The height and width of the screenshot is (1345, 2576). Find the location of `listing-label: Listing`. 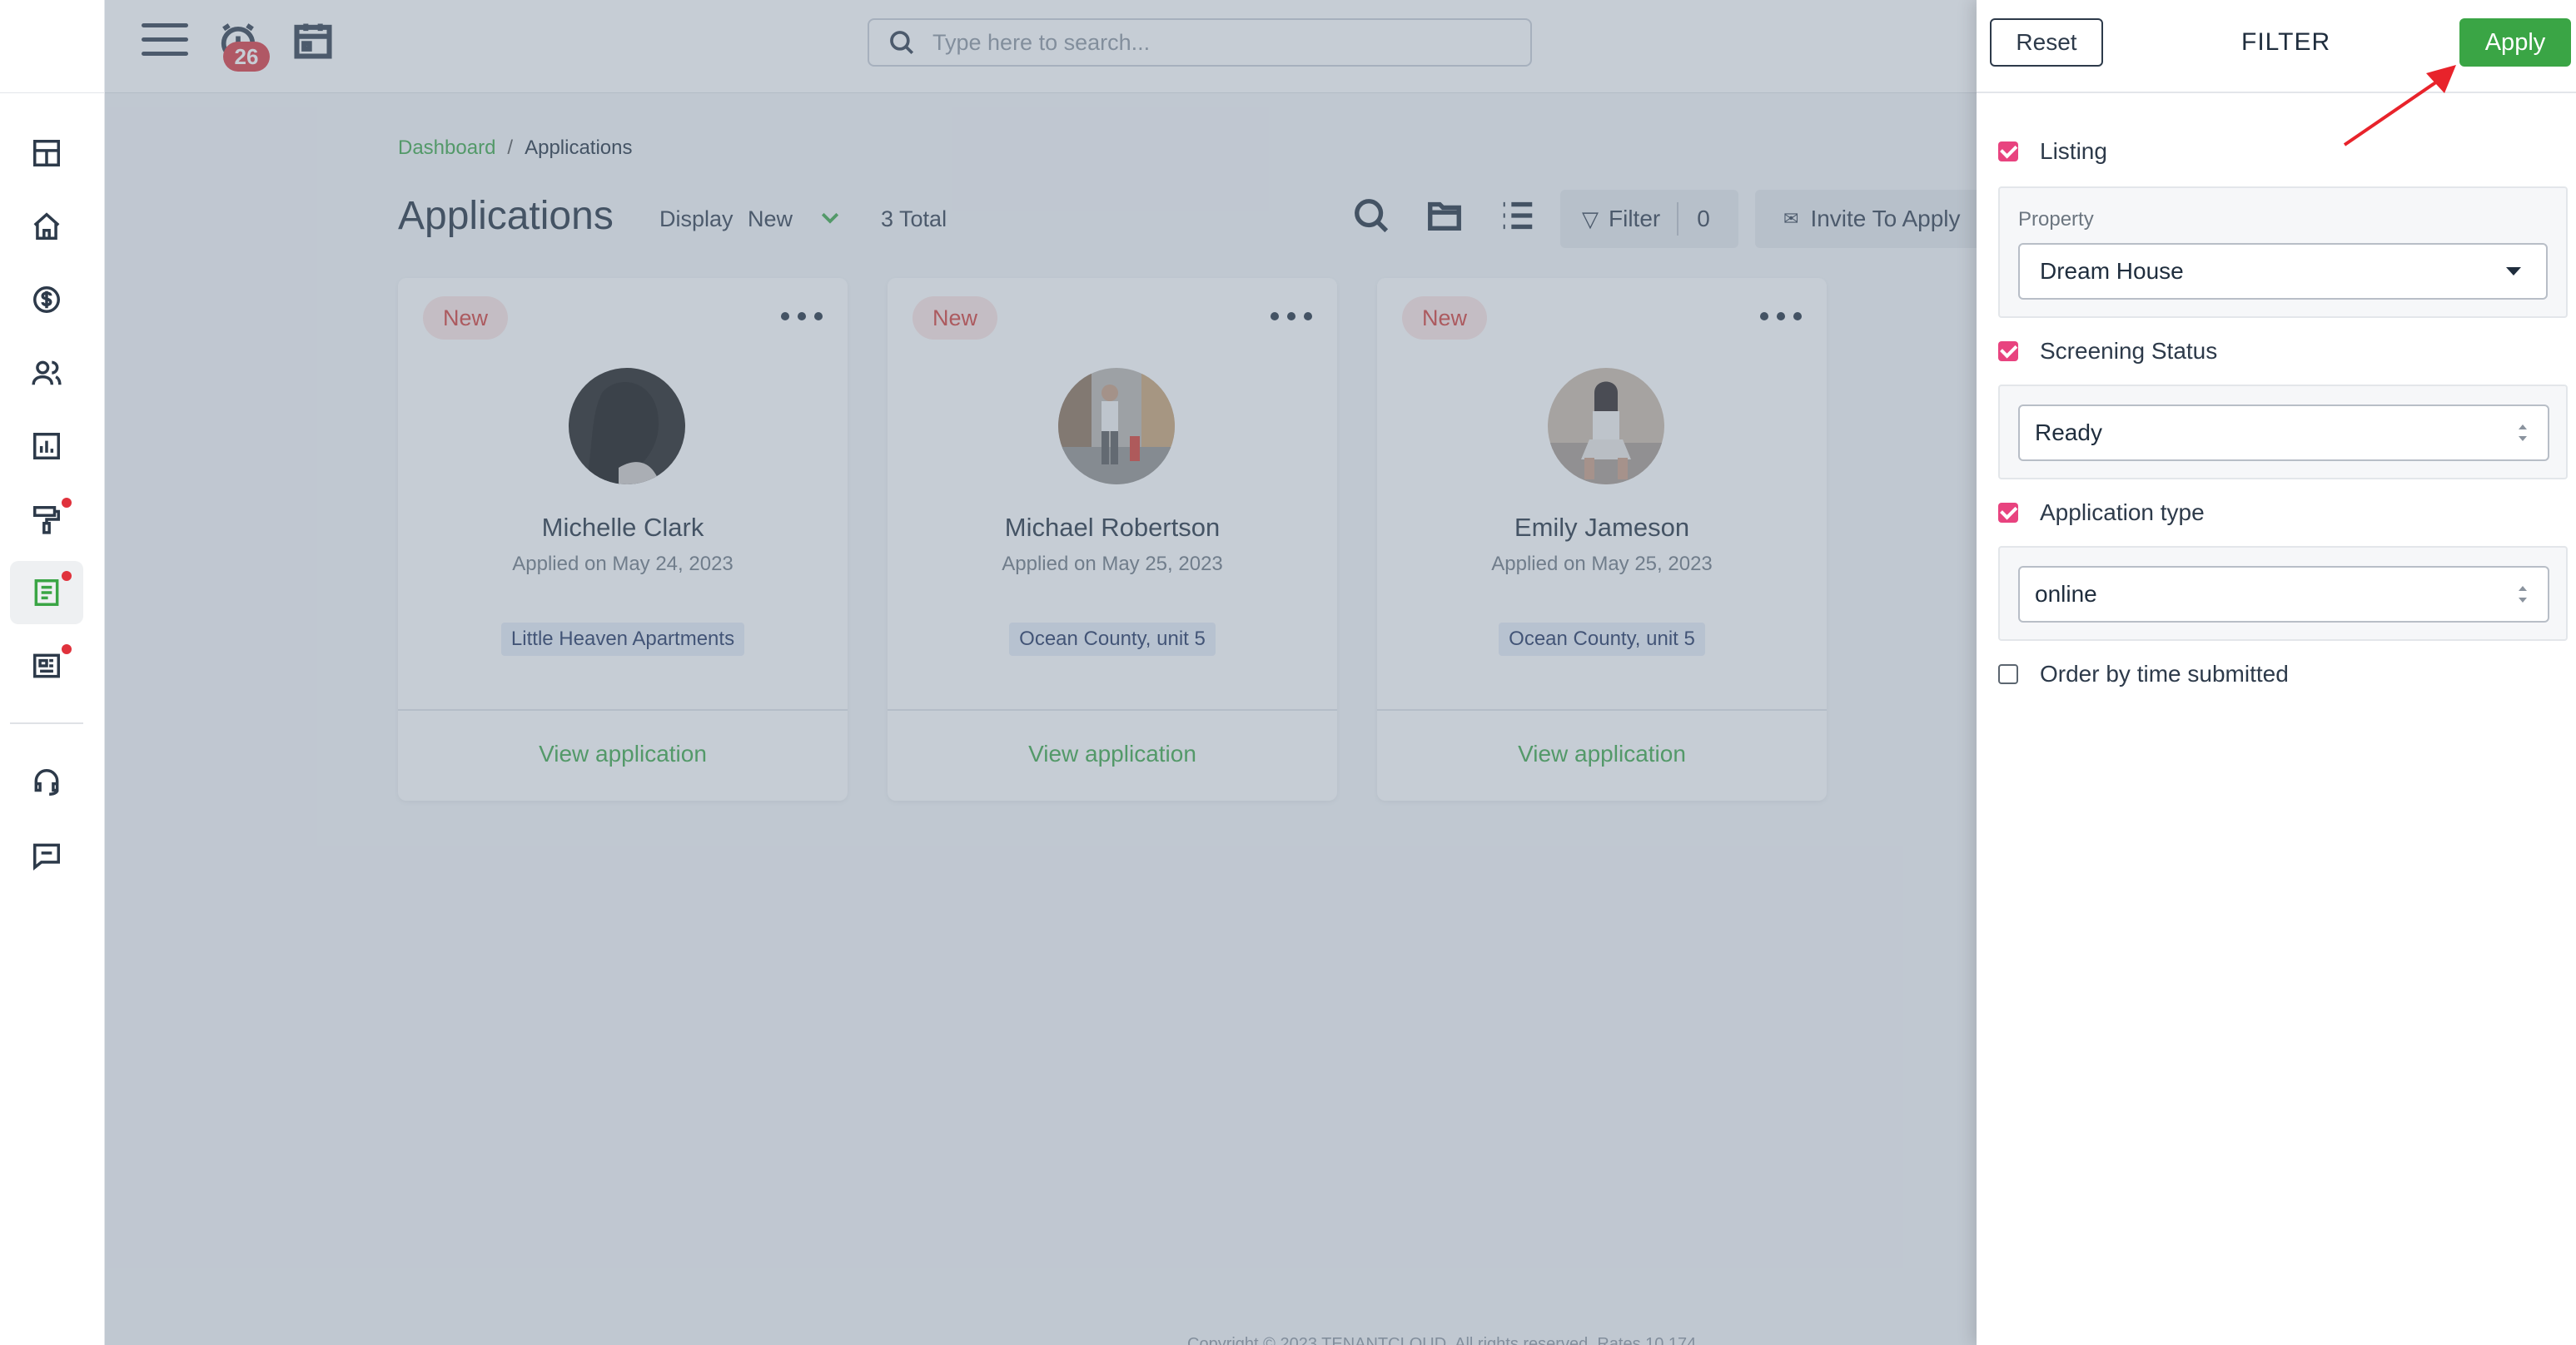

listing-label: Listing is located at coordinates (2073, 151).